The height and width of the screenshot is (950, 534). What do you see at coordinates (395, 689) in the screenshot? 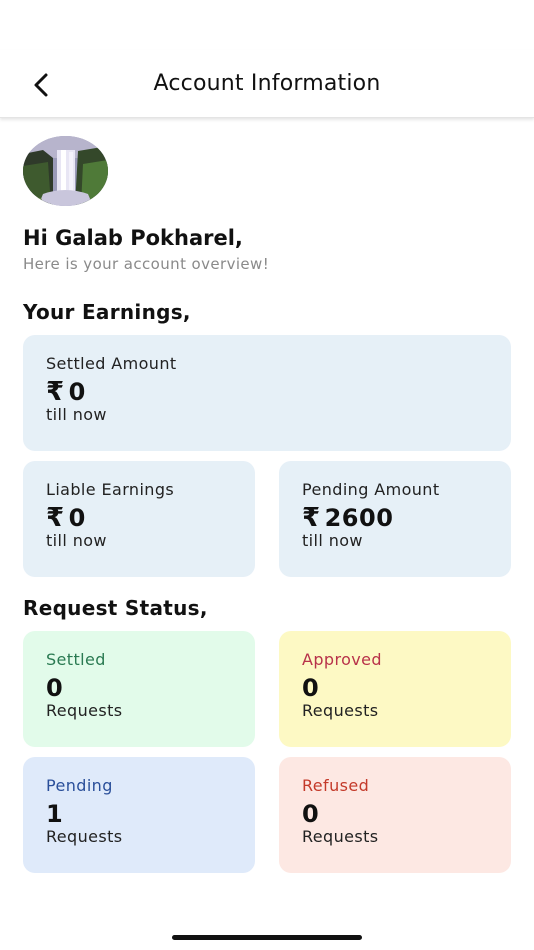
I see `approved-requests-card: Approved 0 Requests` at bounding box center [395, 689].